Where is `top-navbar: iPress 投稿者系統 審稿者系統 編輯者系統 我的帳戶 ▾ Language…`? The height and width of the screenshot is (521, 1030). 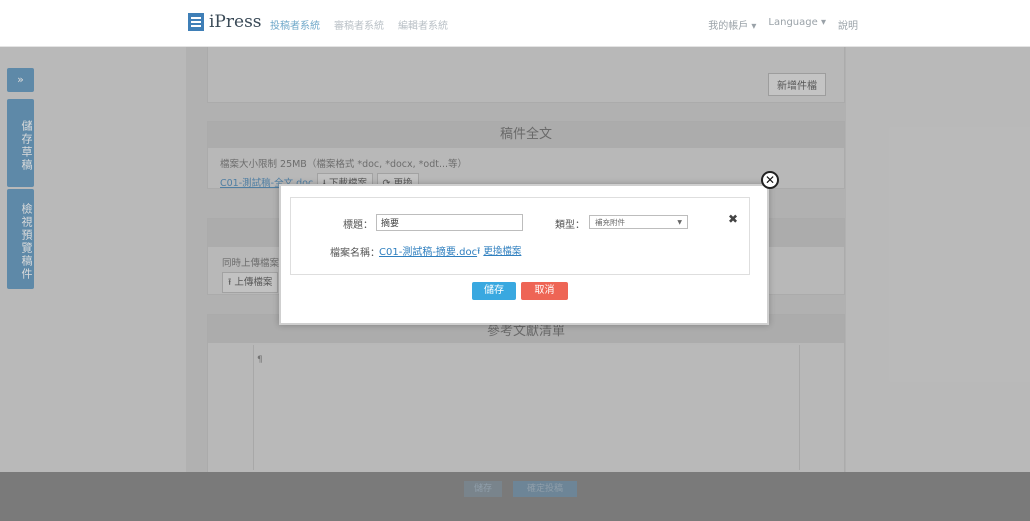 top-navbar: iPress 投稿者系統 審稿者系統 編輯者系統 我的帳戶 ▾ Language… is located at coordinates (515, 23).